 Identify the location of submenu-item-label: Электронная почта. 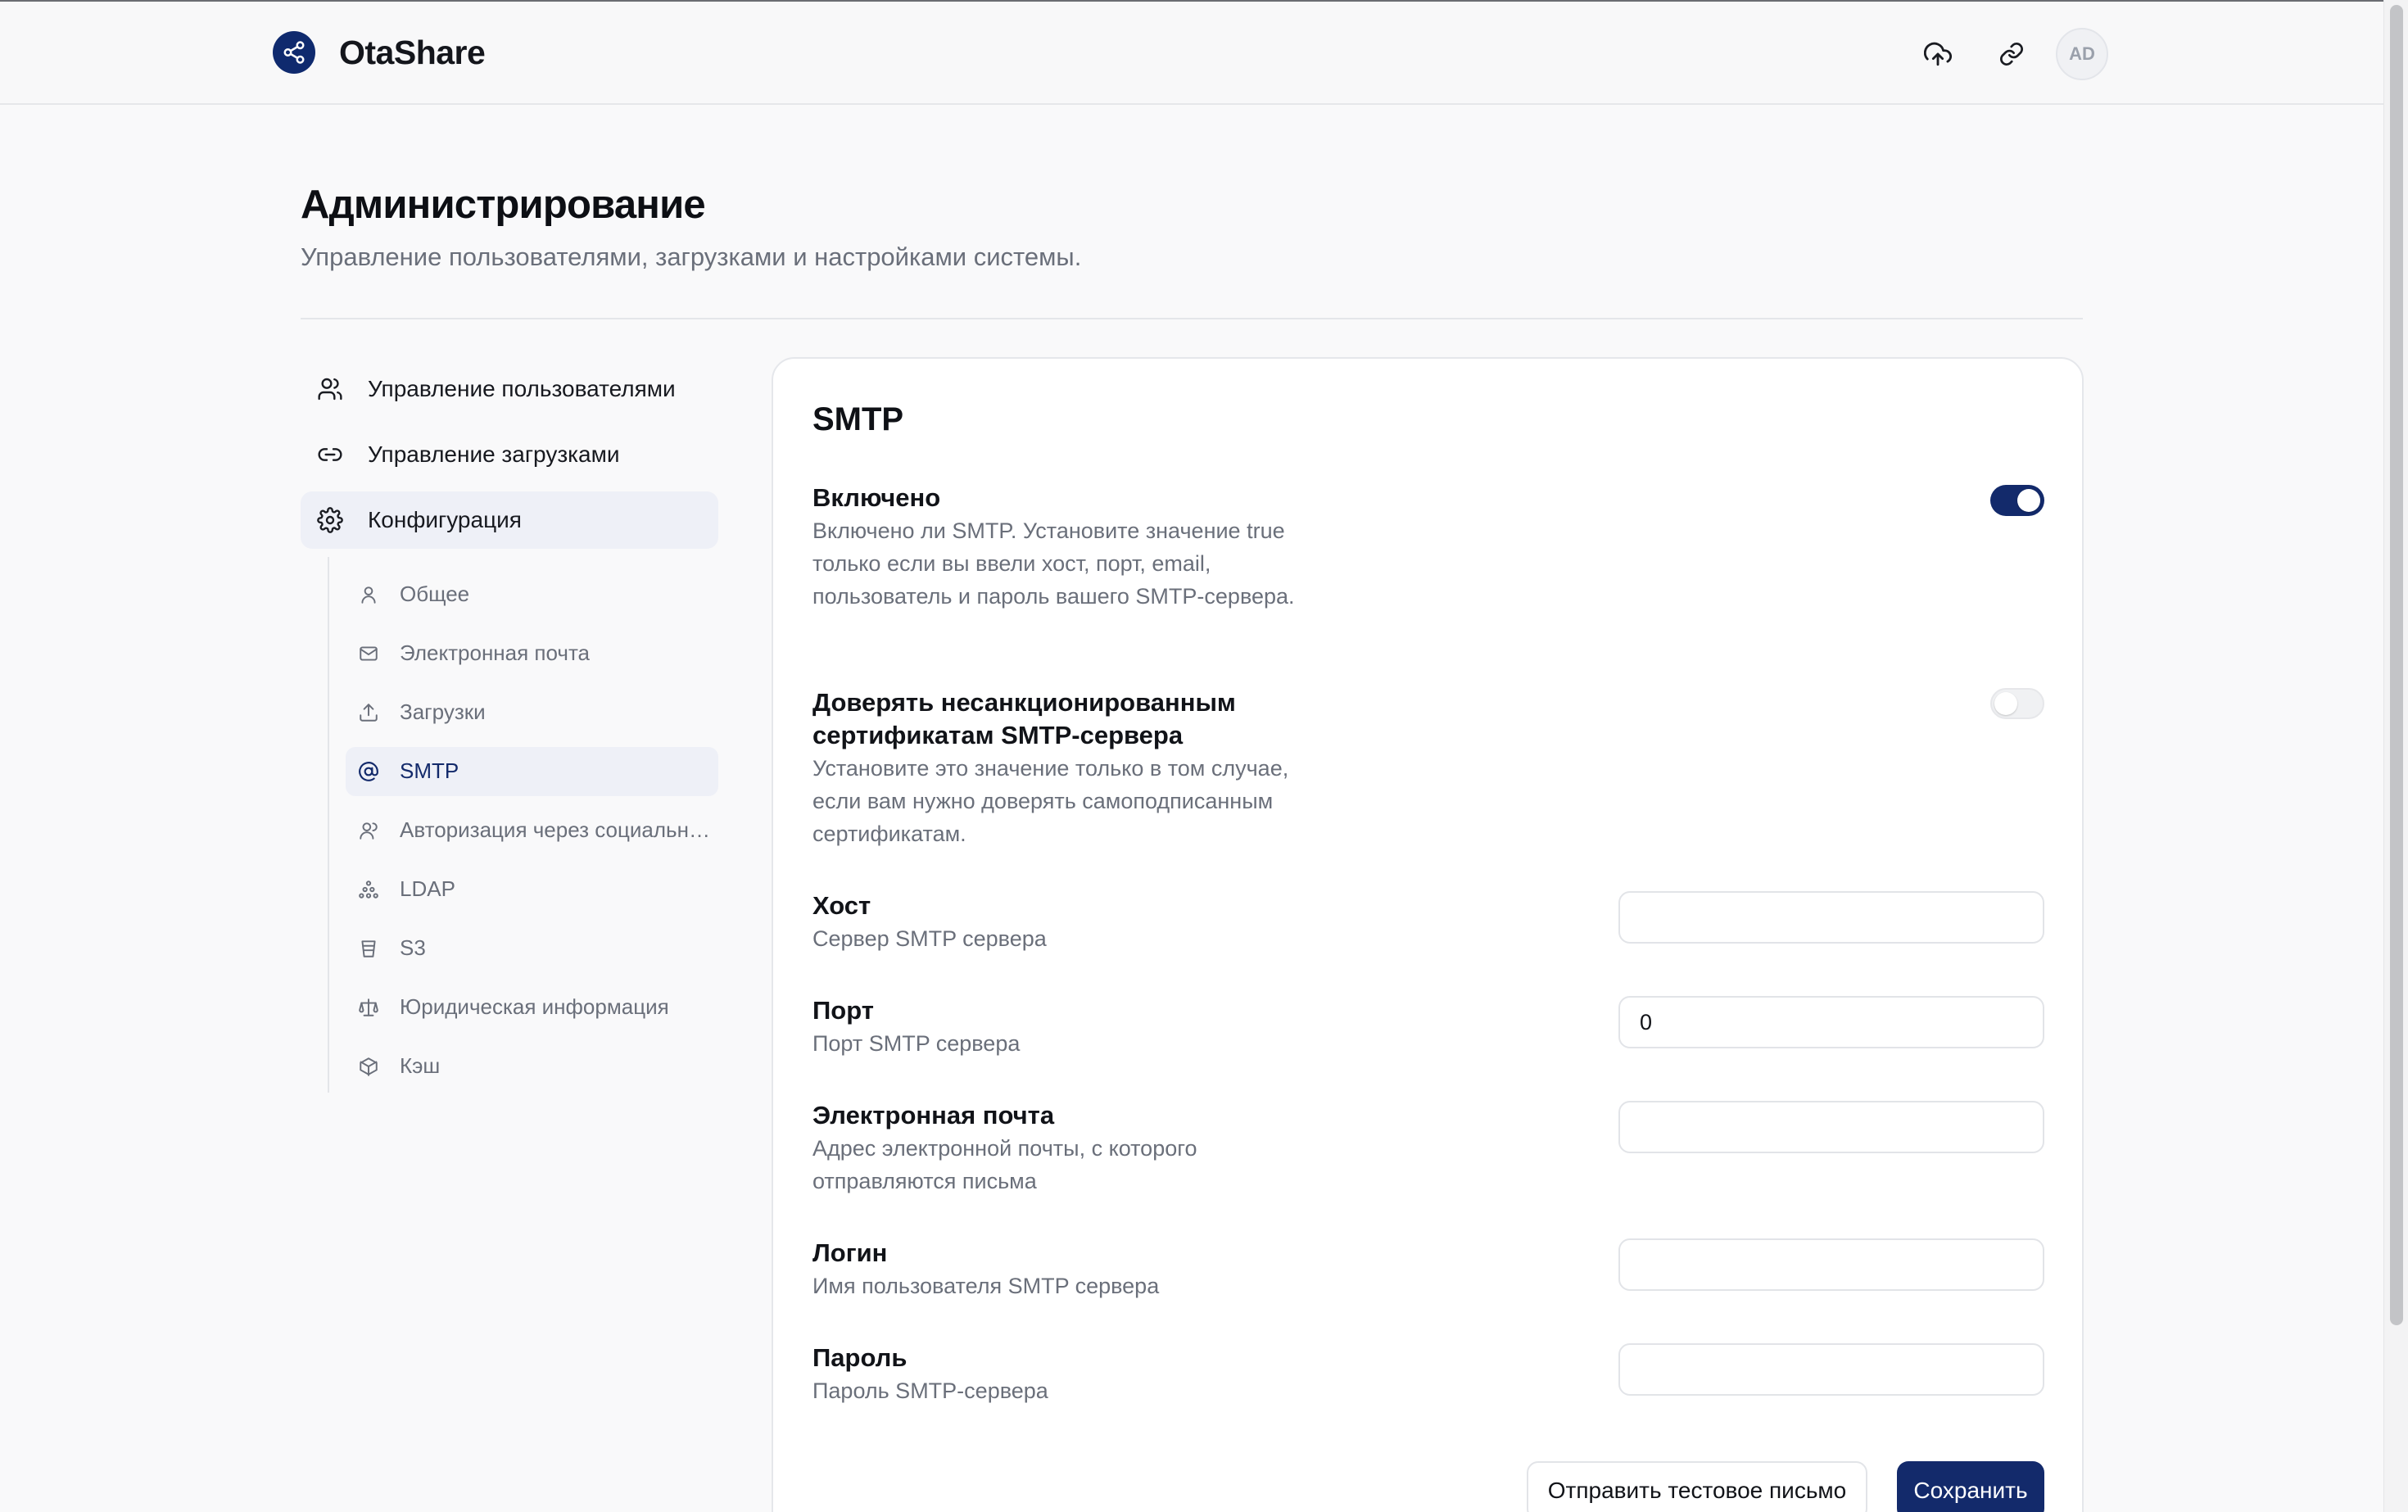
(495, 653).